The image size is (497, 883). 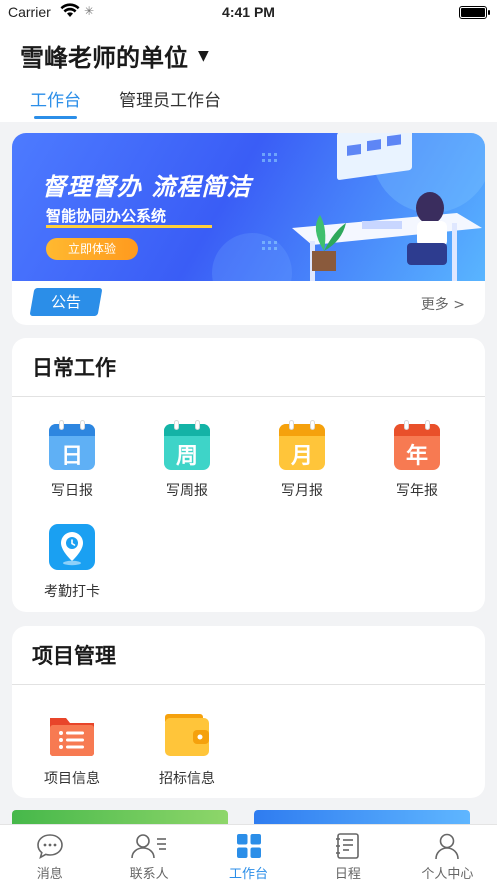 I want to click on section-title-project-management: 项目管理, so click(x=74, y=656).